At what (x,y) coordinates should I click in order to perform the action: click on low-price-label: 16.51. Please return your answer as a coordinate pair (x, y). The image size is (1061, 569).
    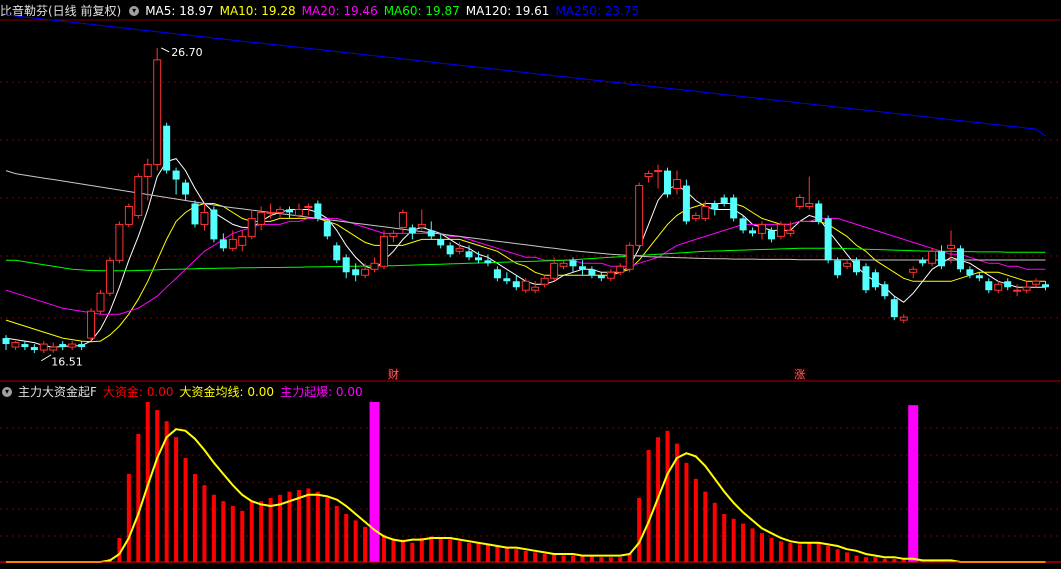
    Looking at the image, I should click on (67, 362).